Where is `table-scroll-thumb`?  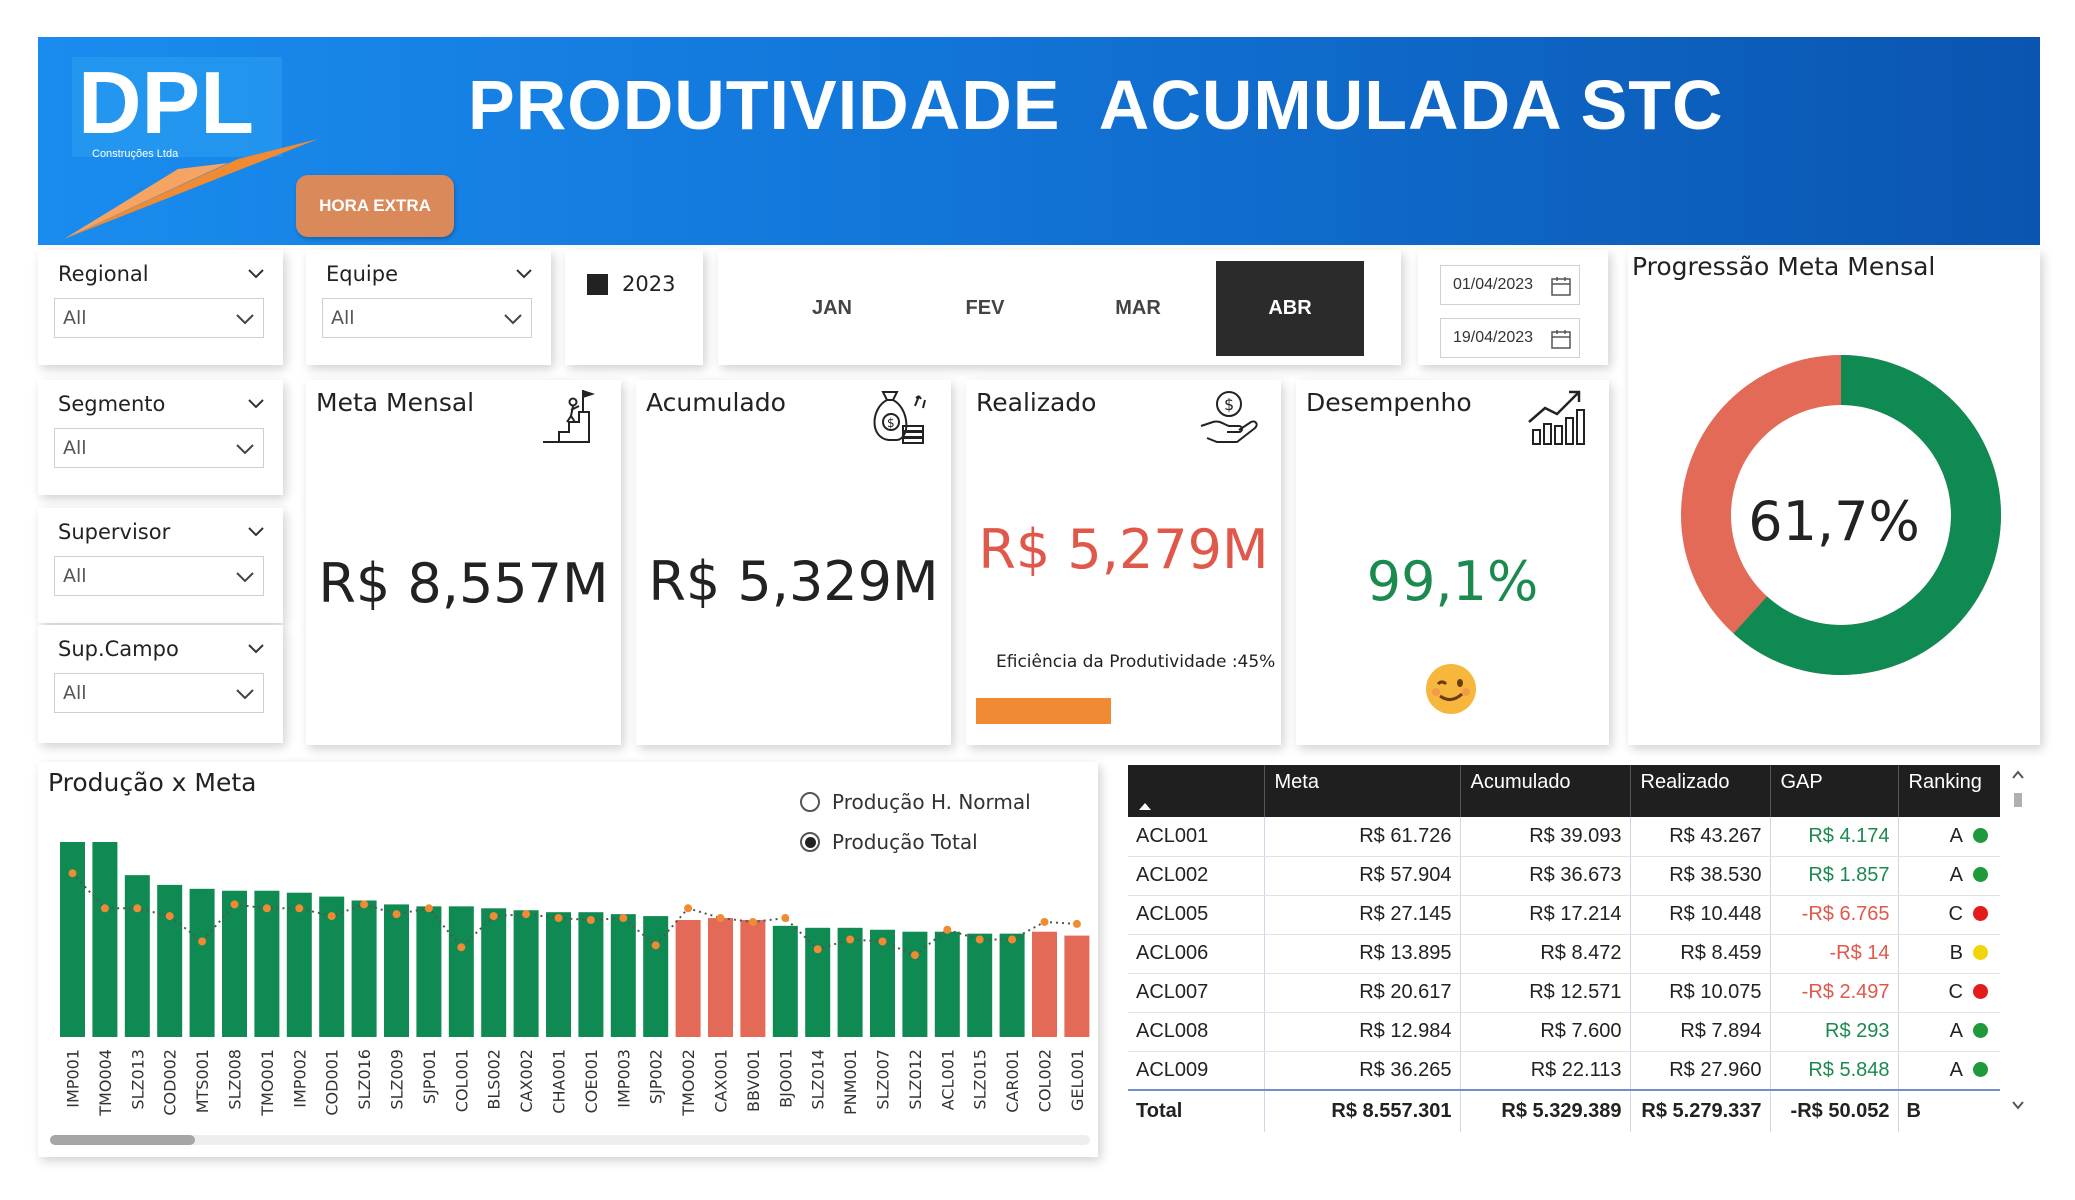
table-scroll-thumb is located at coordinates (2018, 800).